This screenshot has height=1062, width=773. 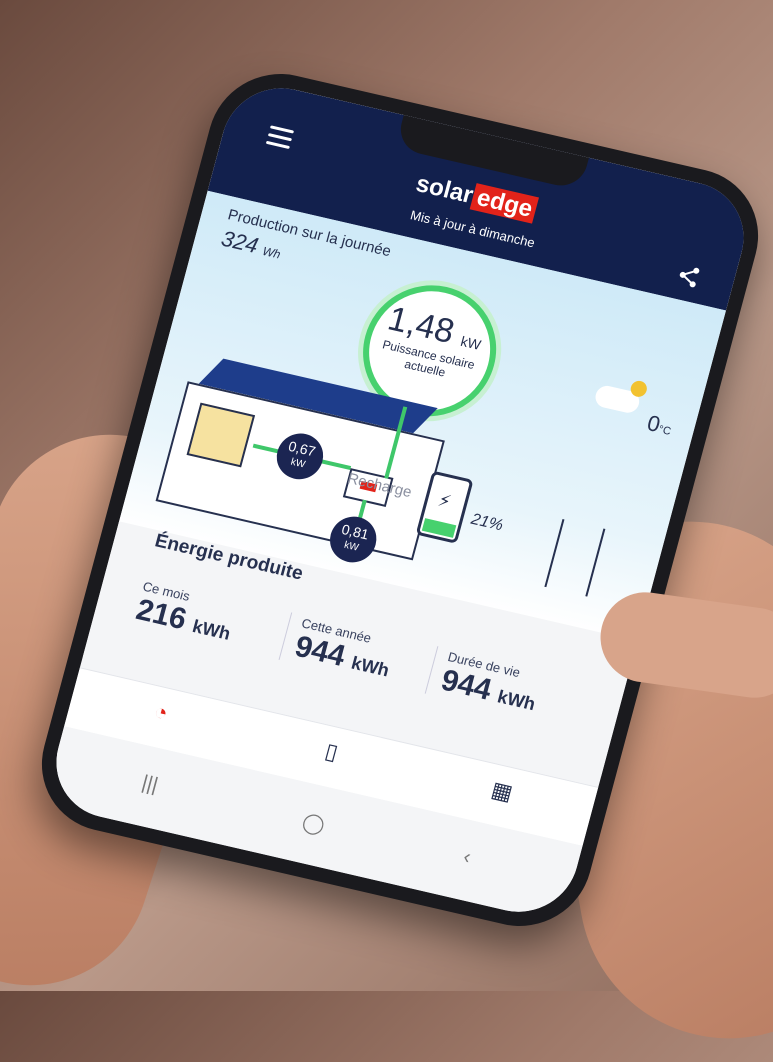 What do you see at coordinates (665, 430) in the screenshot?
I see `temperature-unit: °C` at bounding box center [665, 430].